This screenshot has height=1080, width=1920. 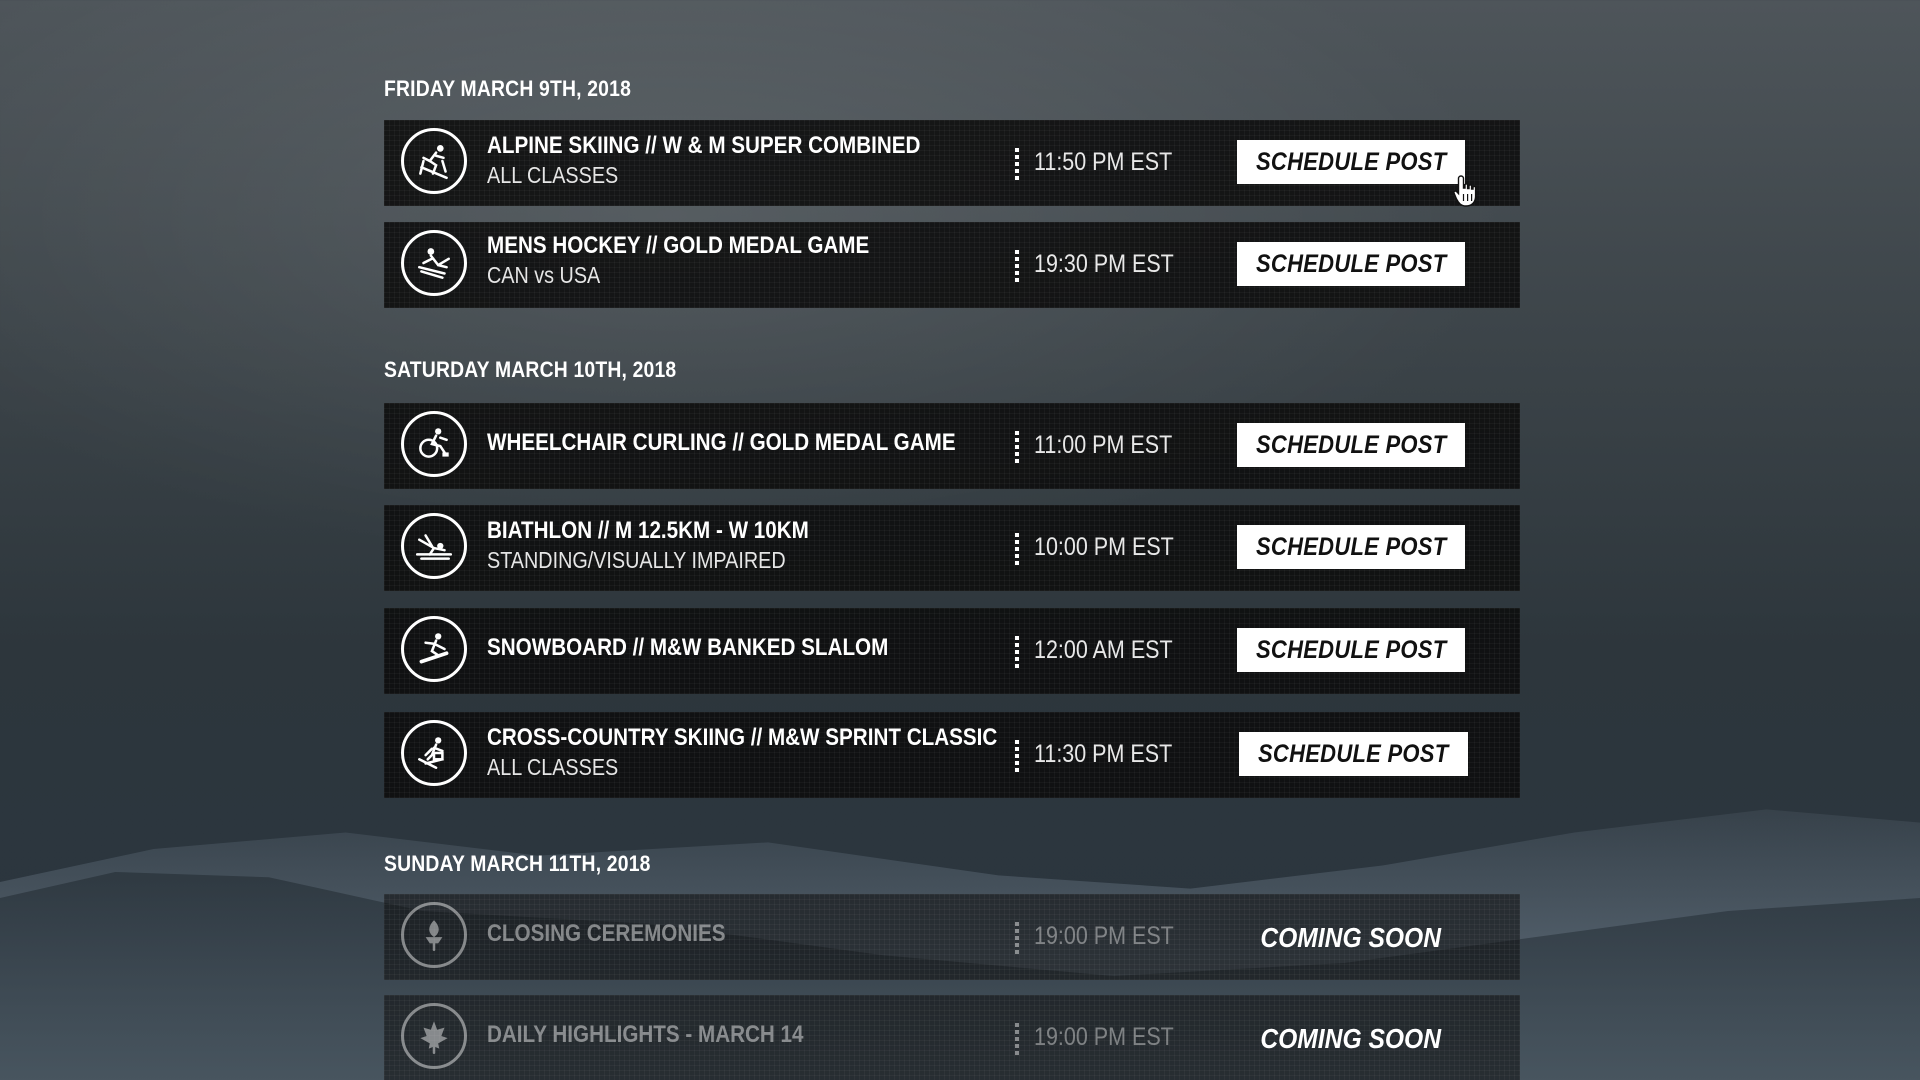 What do you see at coordinates (434, 263) in the screenshot?
I see `sledge-hockey-icon` at bounding box center [434, 263].